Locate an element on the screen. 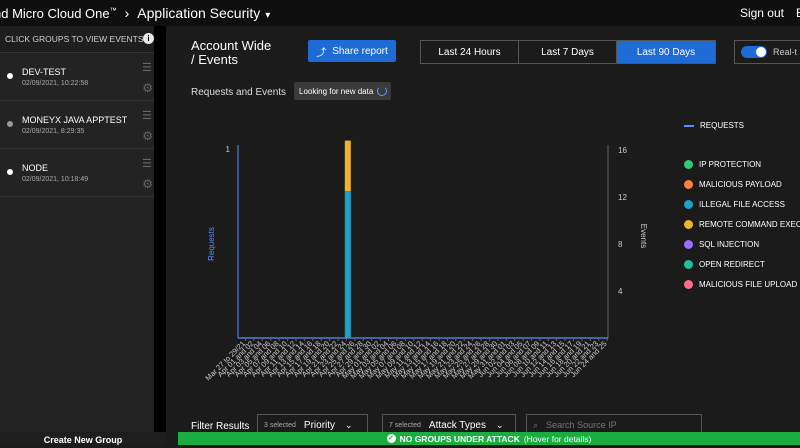 This screenshot has width=800, height=448. signout-link: Sign out is located at coordinates (762, 13).